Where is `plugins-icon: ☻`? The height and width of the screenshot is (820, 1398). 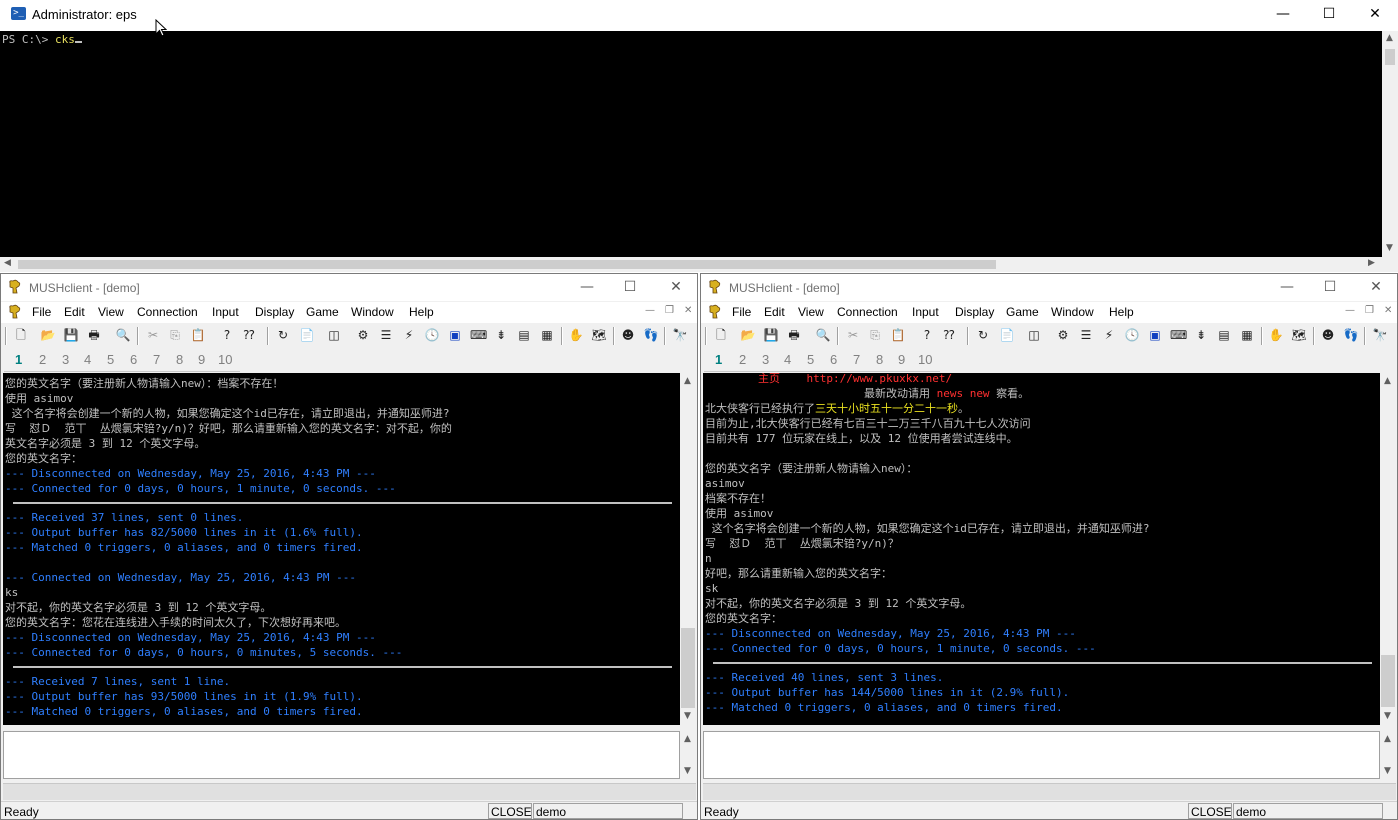 plugins-icon: ☻ is located at coordinates (628, 335).